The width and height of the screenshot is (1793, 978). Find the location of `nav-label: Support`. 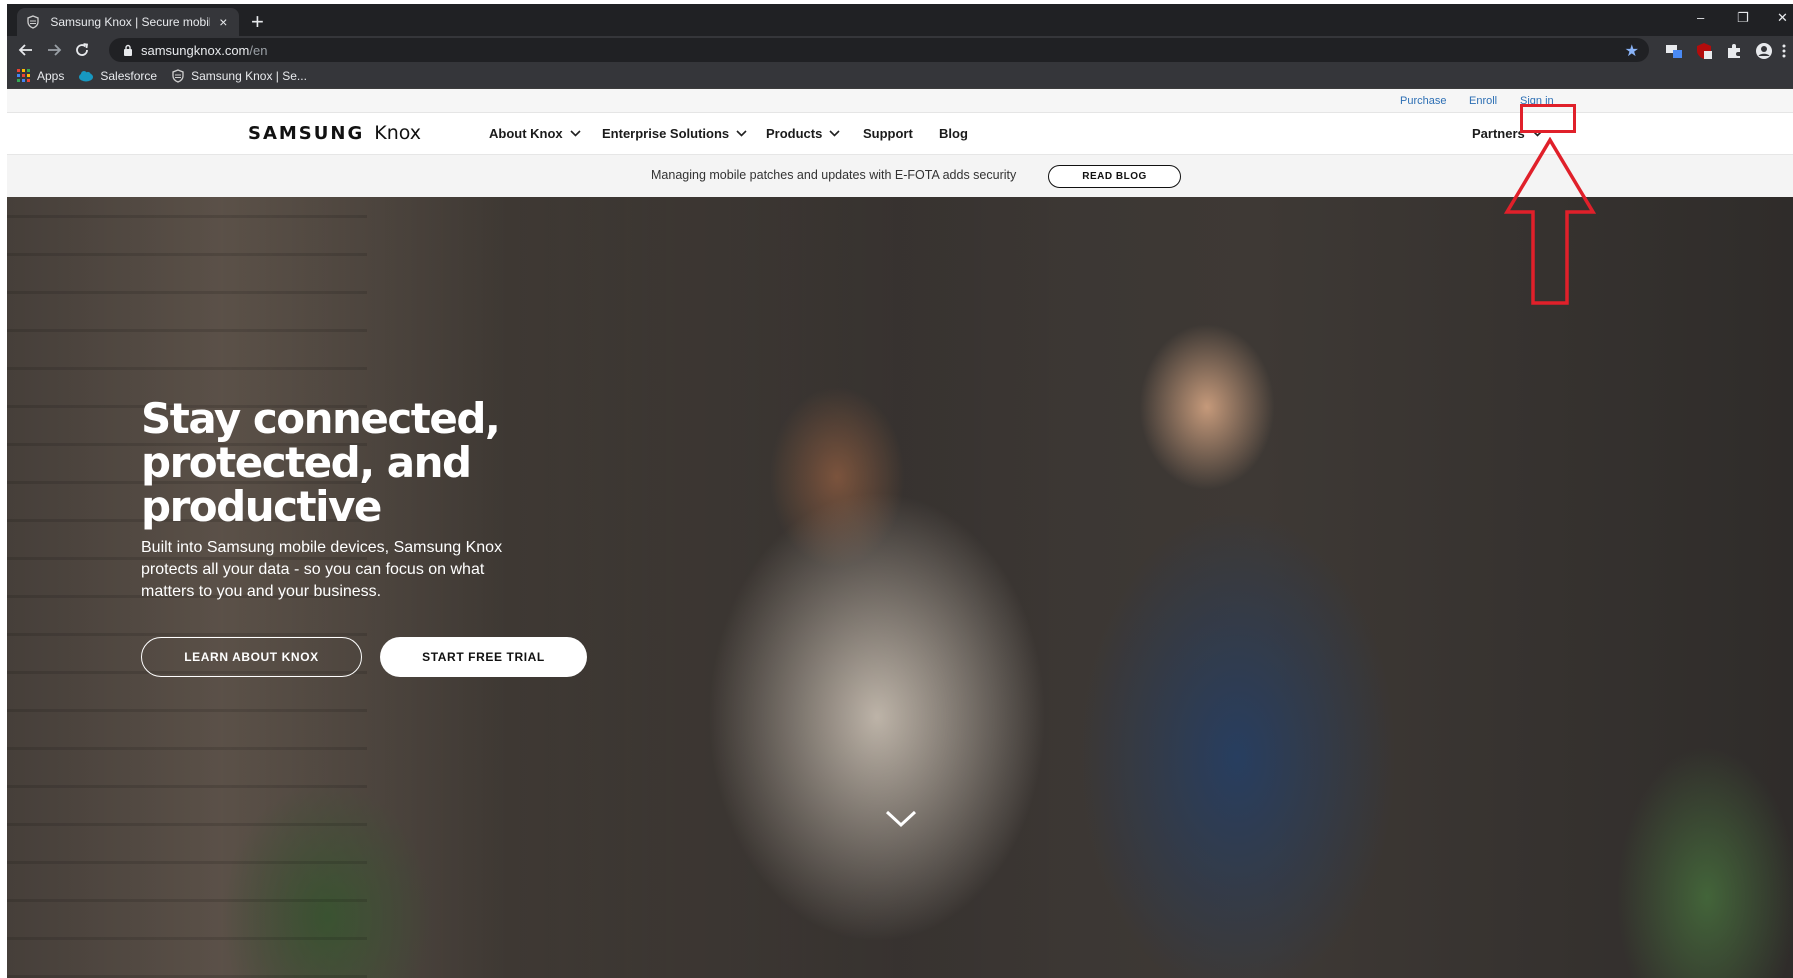

nav-label: Support is located at coordinates (888, 133).